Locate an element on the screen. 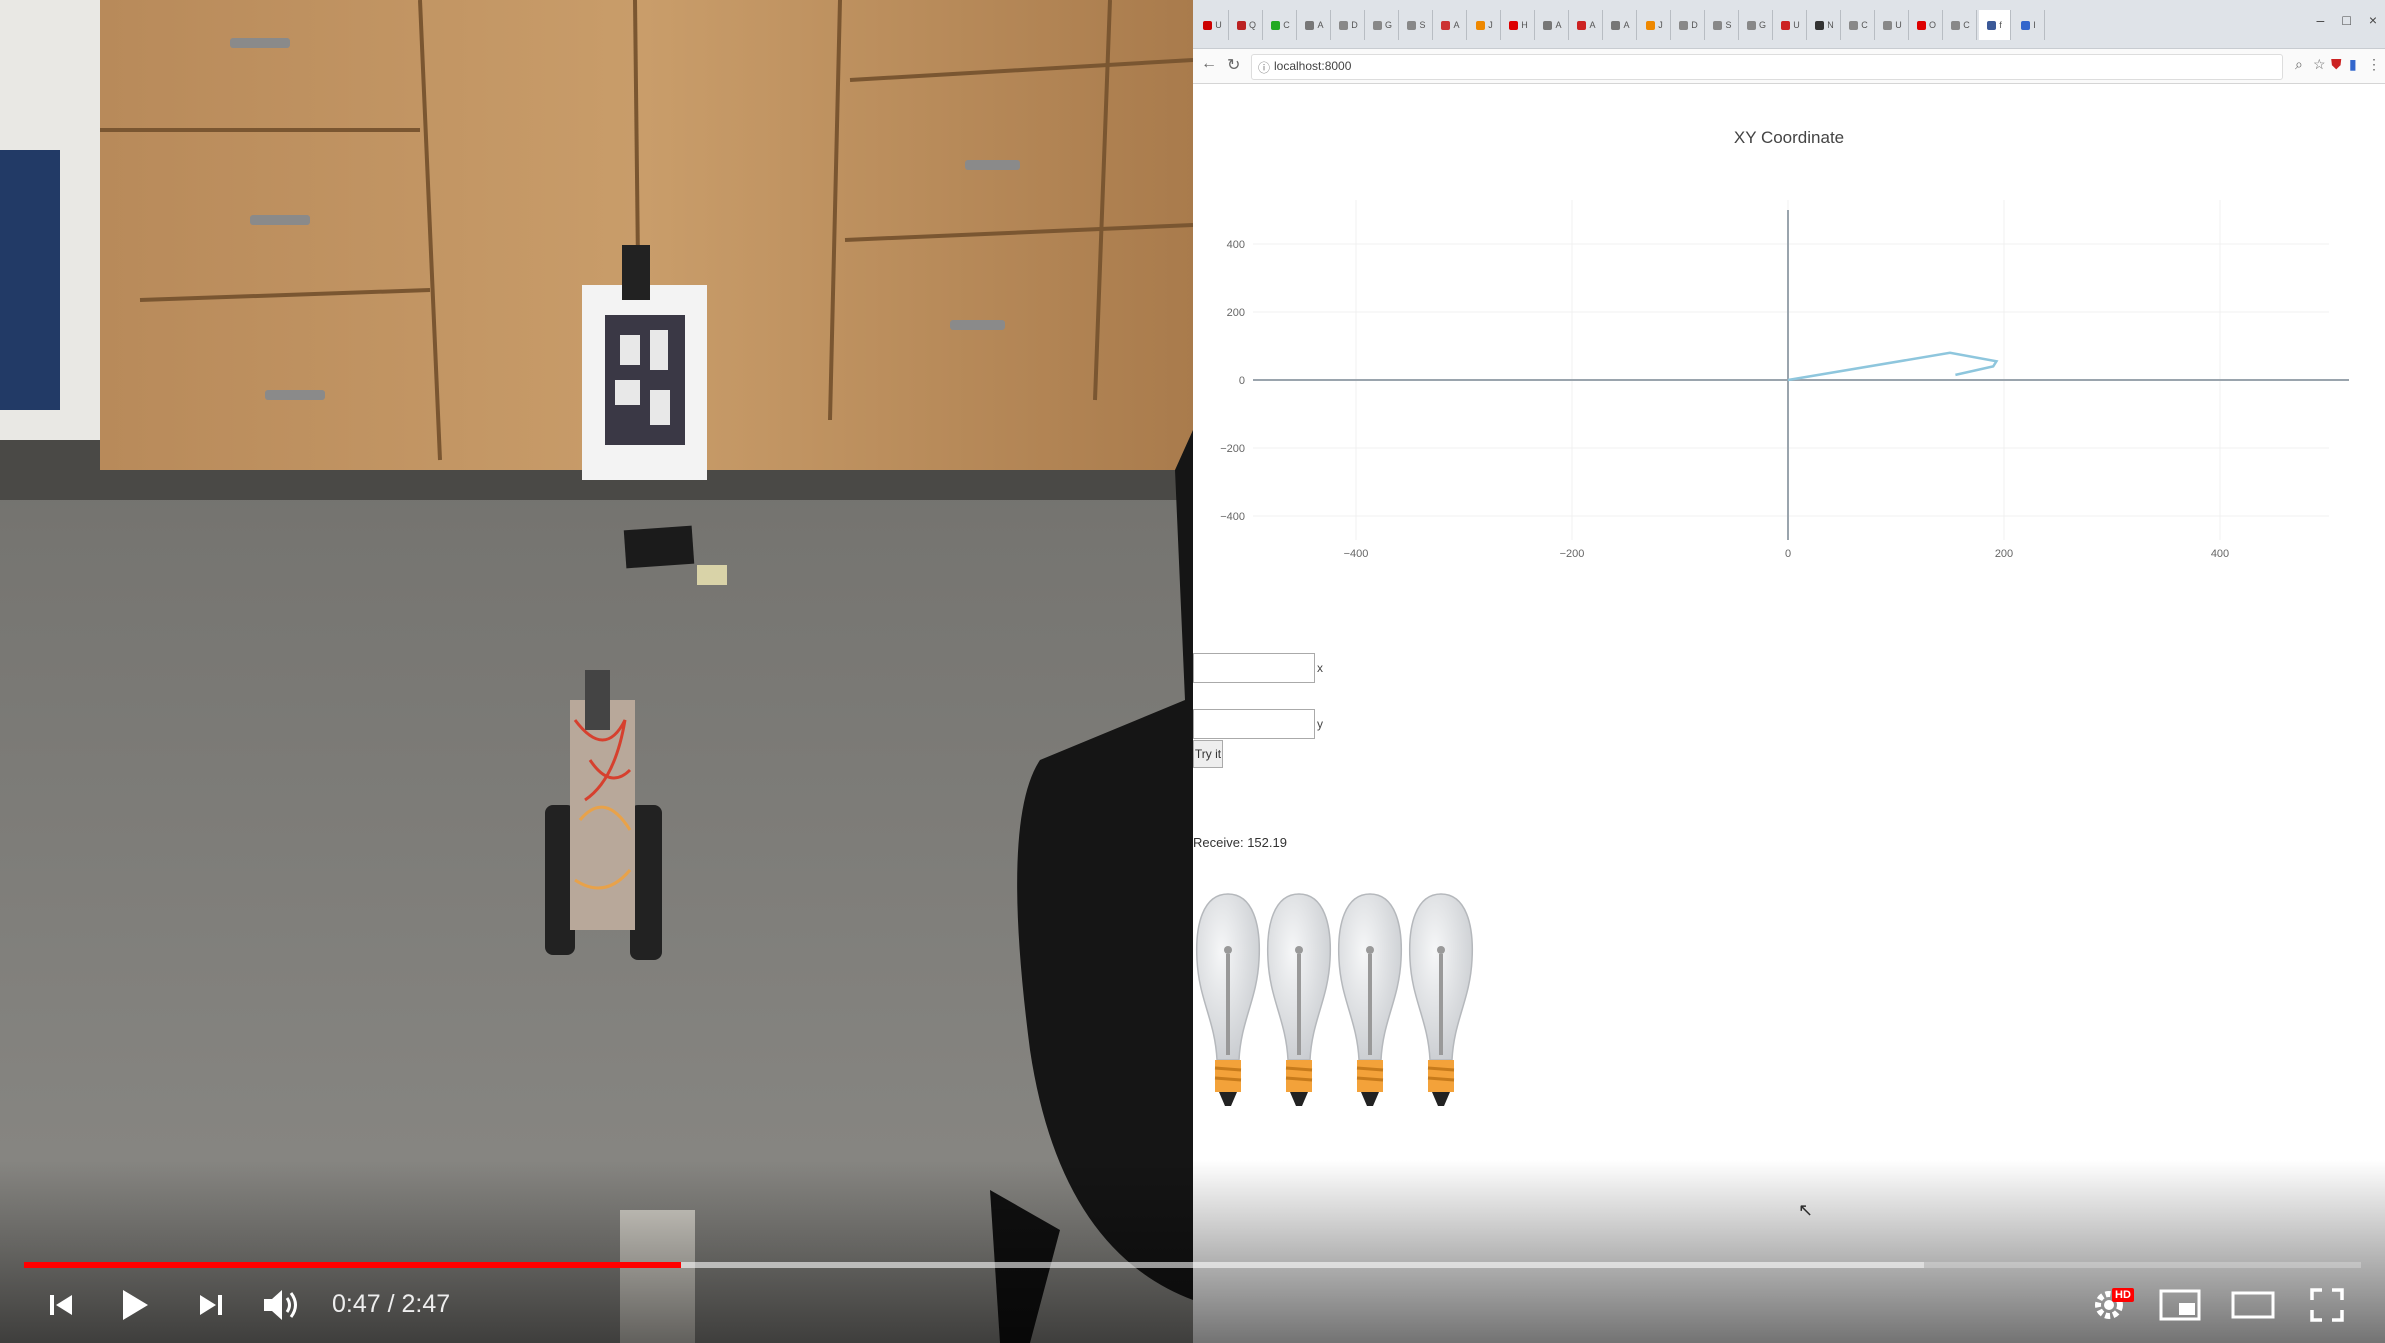 Image resolution: width=2385 pixels, height=1343 pixels. browser-tab: I is located at coordinates (2029, 25).